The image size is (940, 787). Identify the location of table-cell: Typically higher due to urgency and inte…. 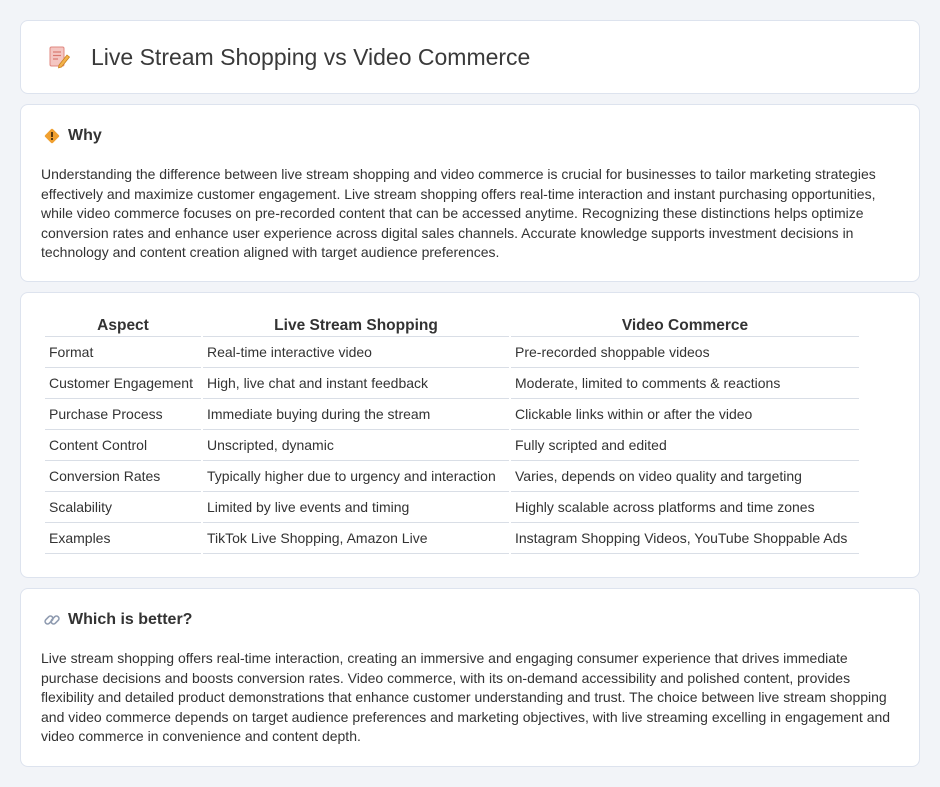
(356, 476).